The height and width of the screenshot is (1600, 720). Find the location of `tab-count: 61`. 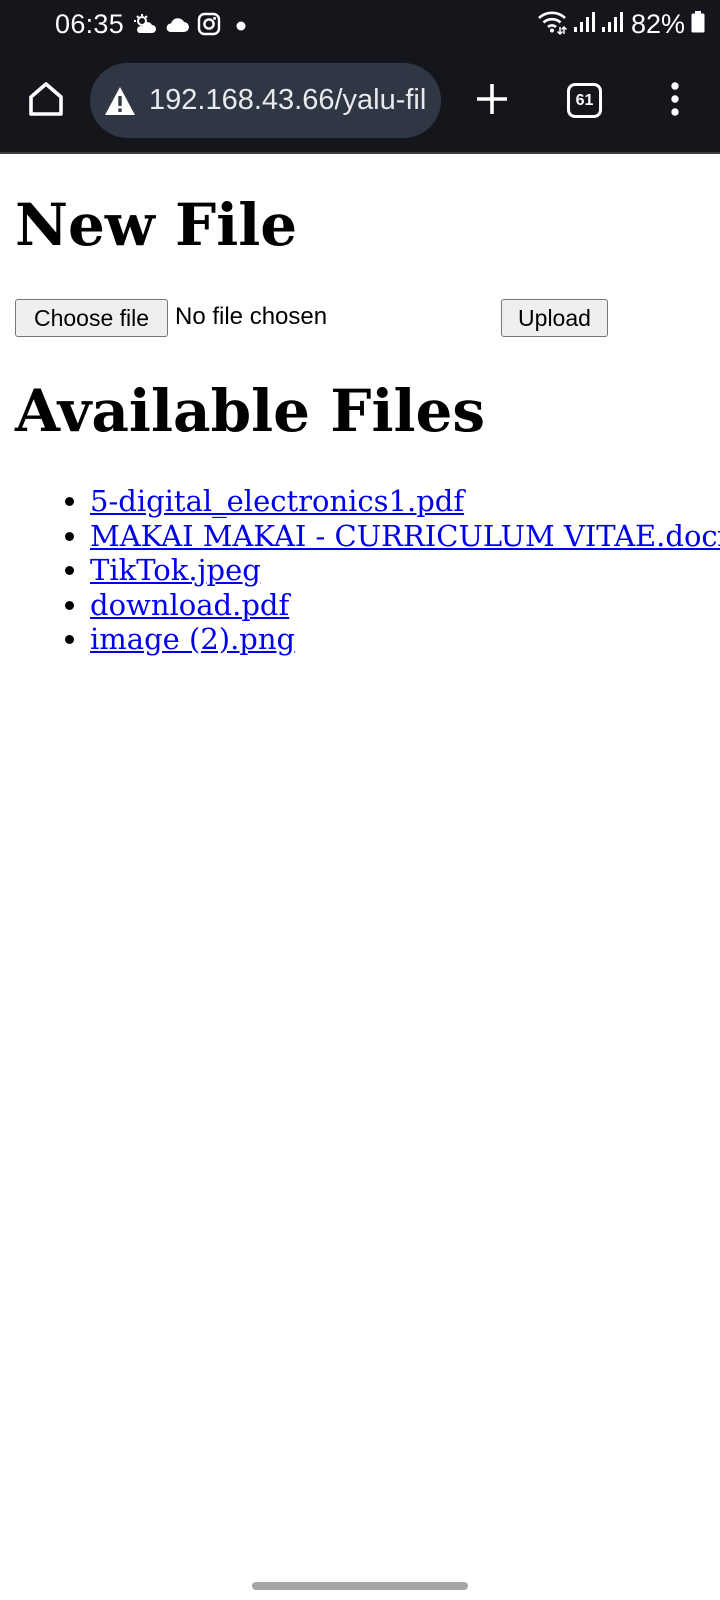

tab-count: 61 is located at coordinates (584, 100).